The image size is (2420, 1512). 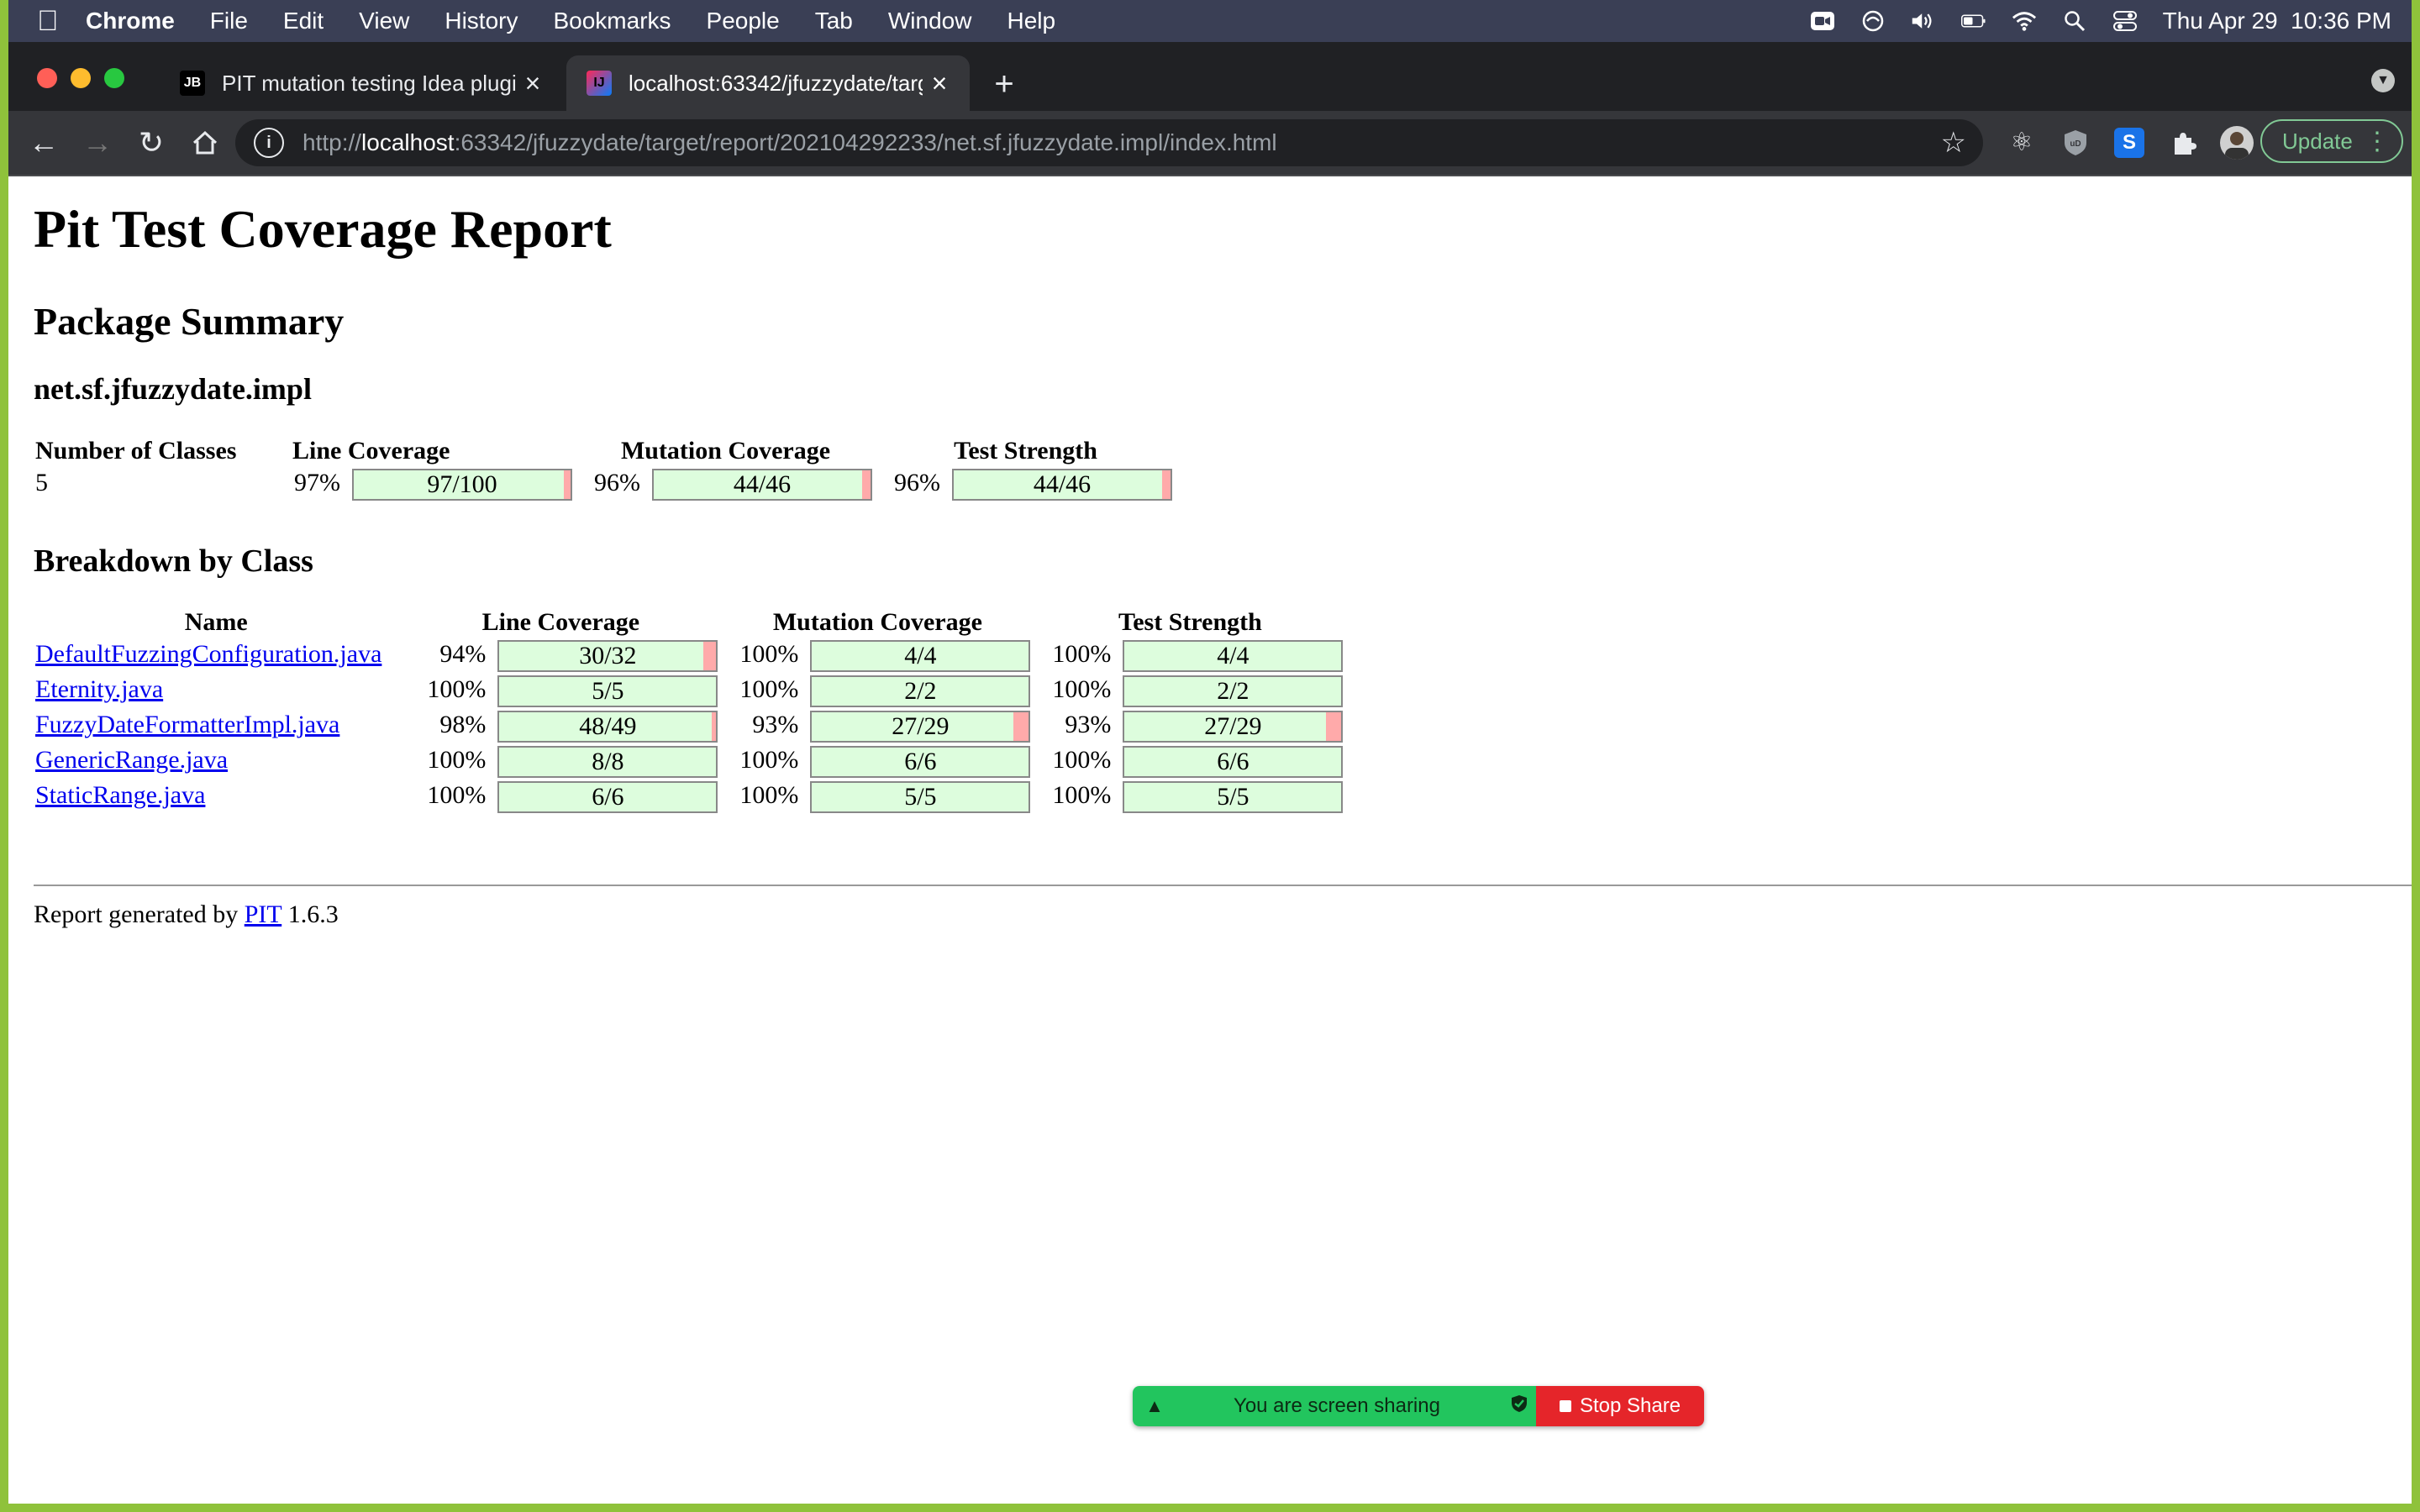 I want to click on test-strength-percent: 96%, so click(x=917, y=482).